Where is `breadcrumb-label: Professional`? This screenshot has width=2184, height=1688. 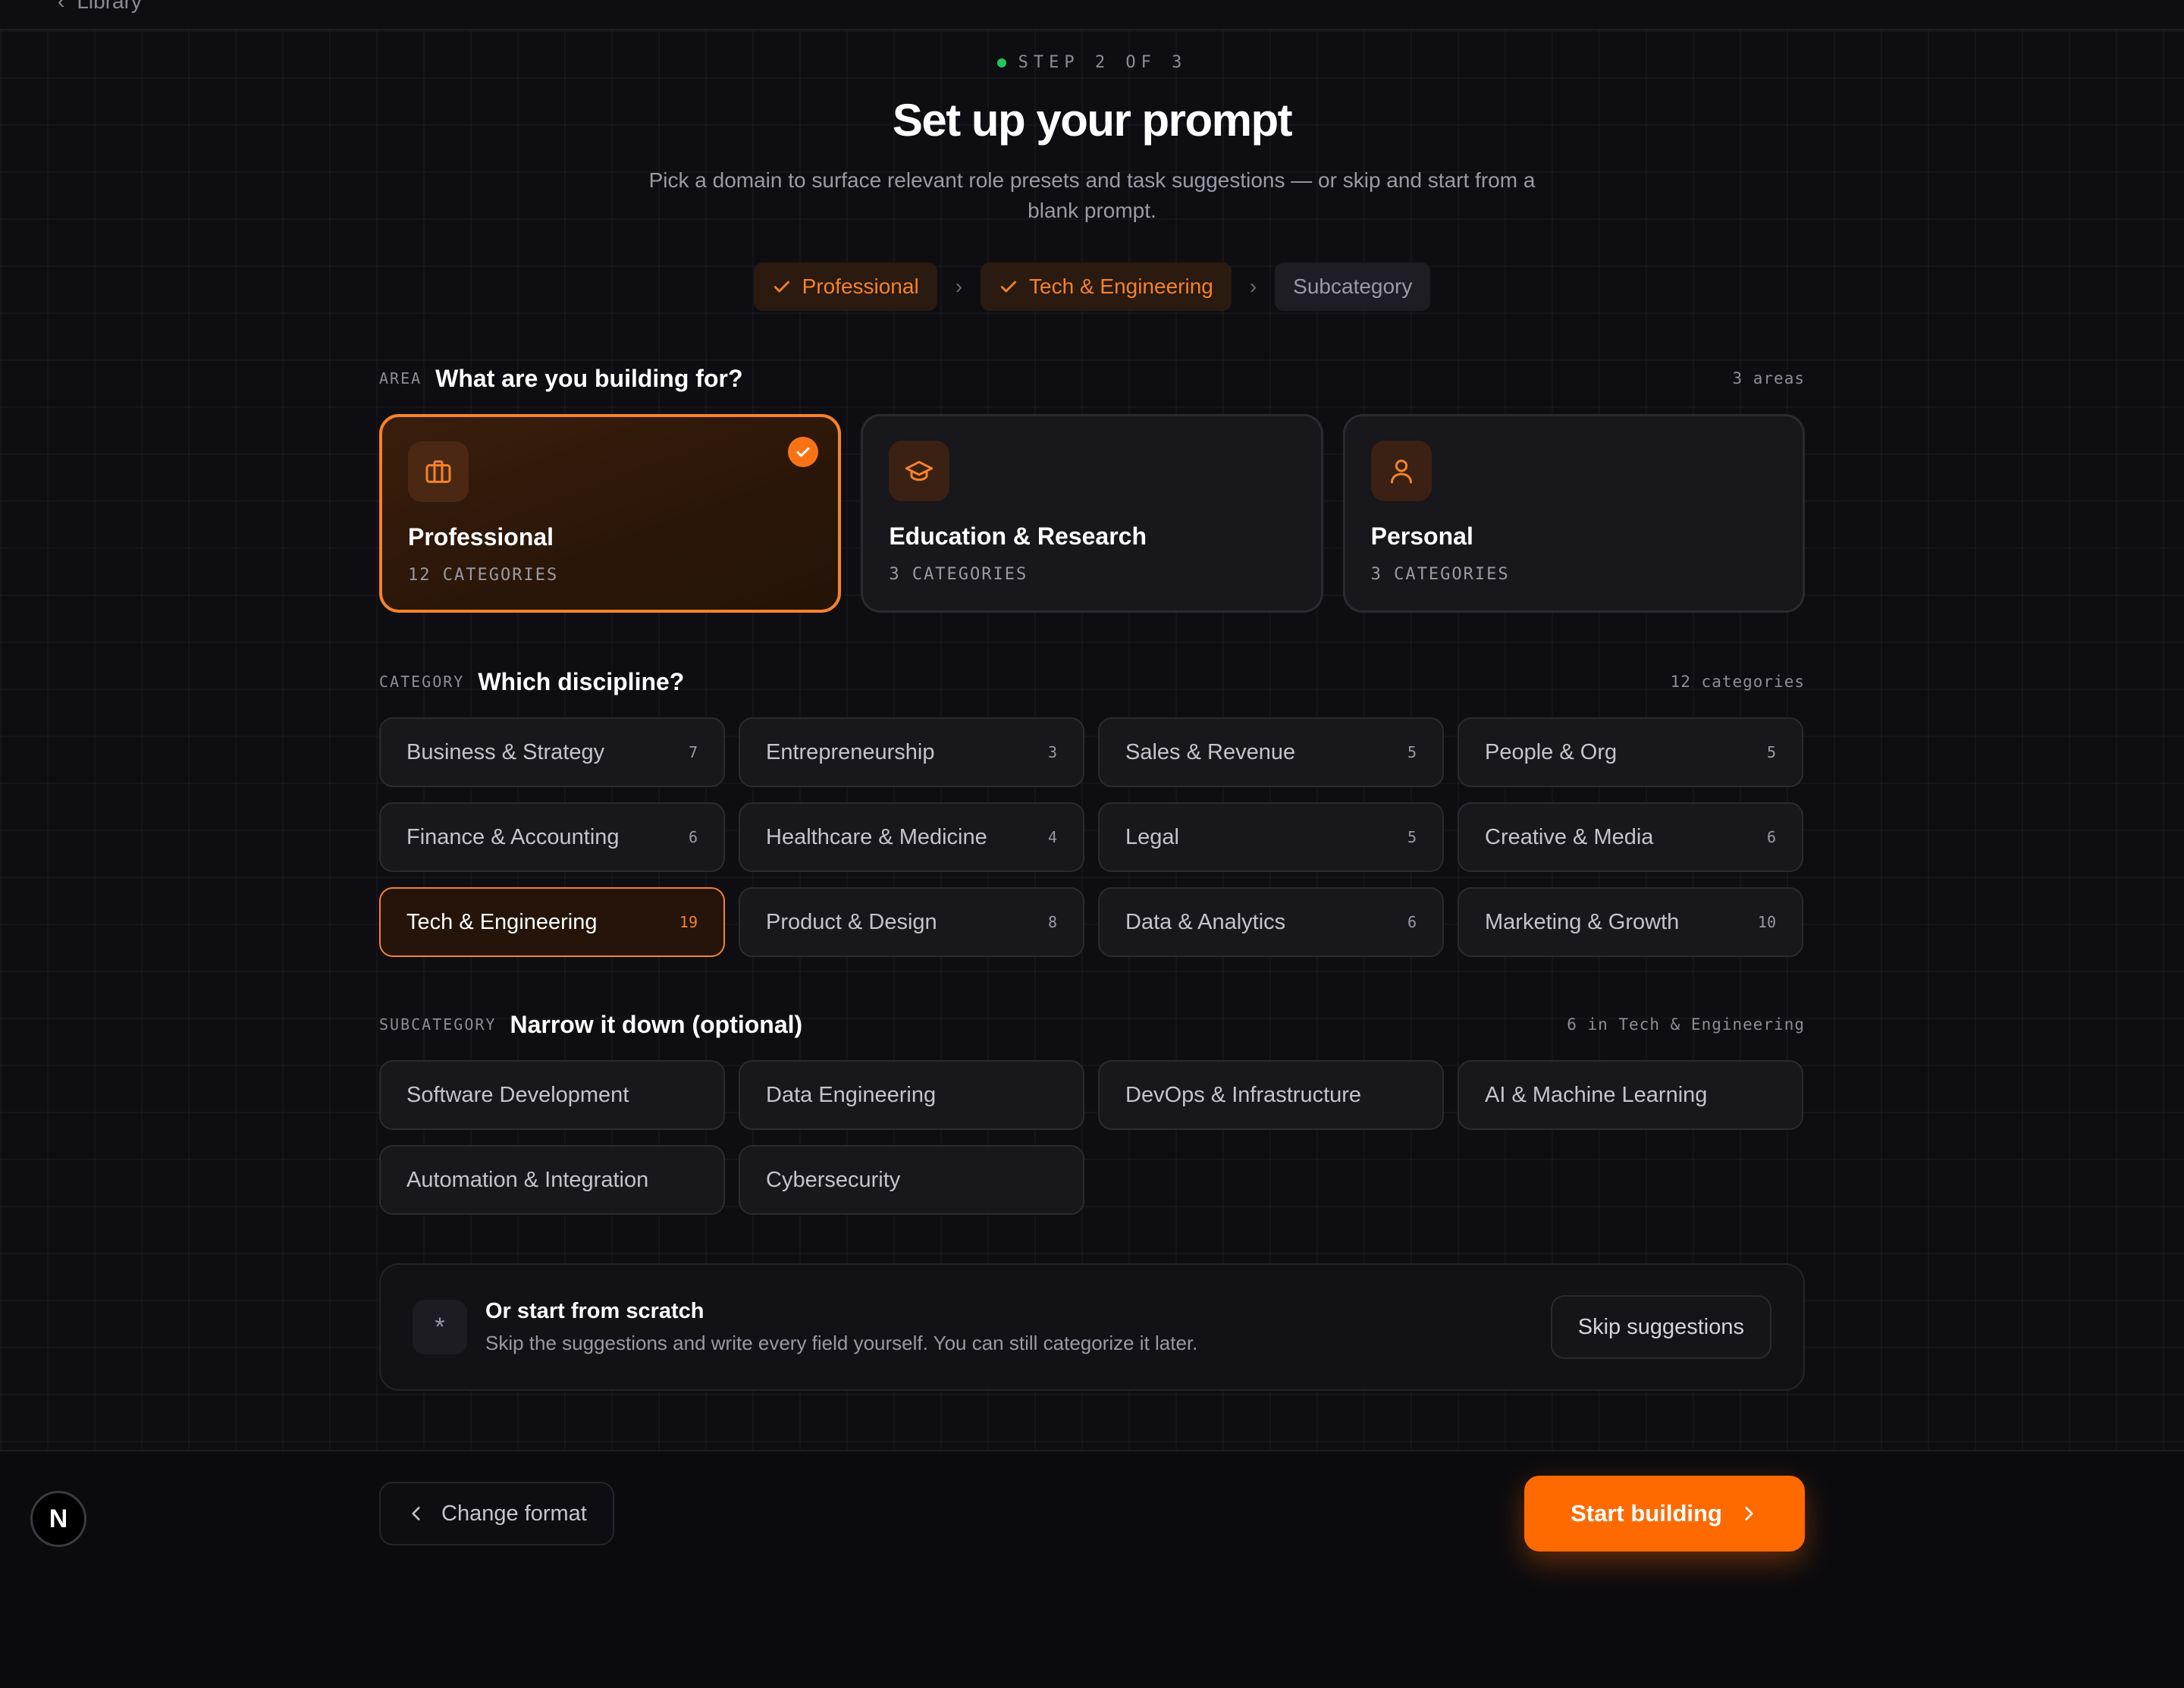
breadcrumb-label: Professional is located at coordinates (860, 286).